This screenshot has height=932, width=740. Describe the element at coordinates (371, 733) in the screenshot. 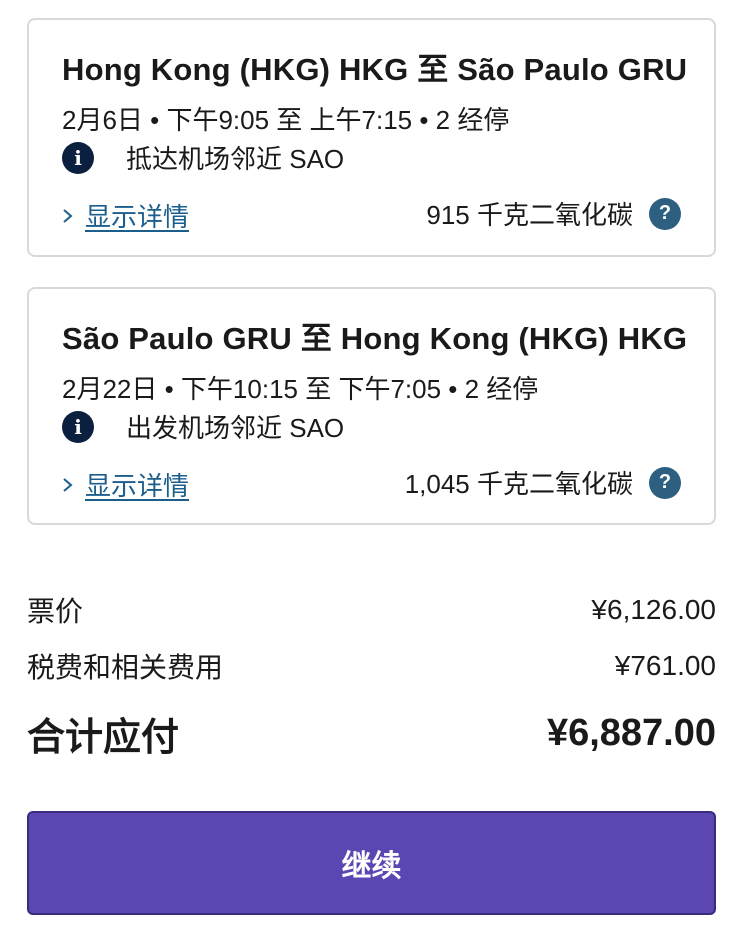

I see `total-row: 合计应付 ¥6,887.00` at that location.